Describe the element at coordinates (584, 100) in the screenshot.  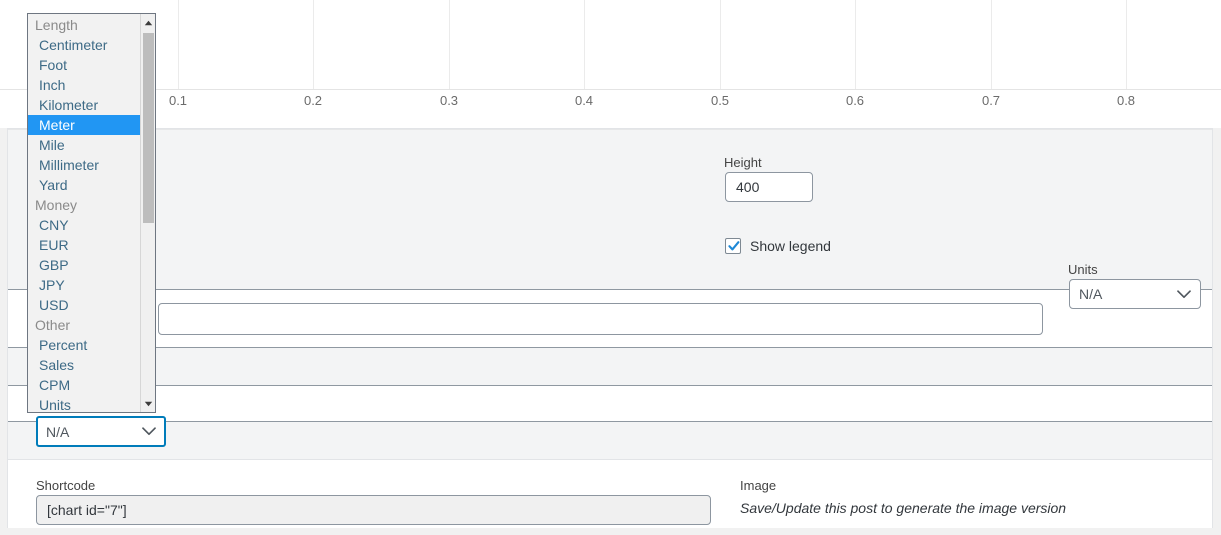
I see `x-tick-label: 0.4` at that location.